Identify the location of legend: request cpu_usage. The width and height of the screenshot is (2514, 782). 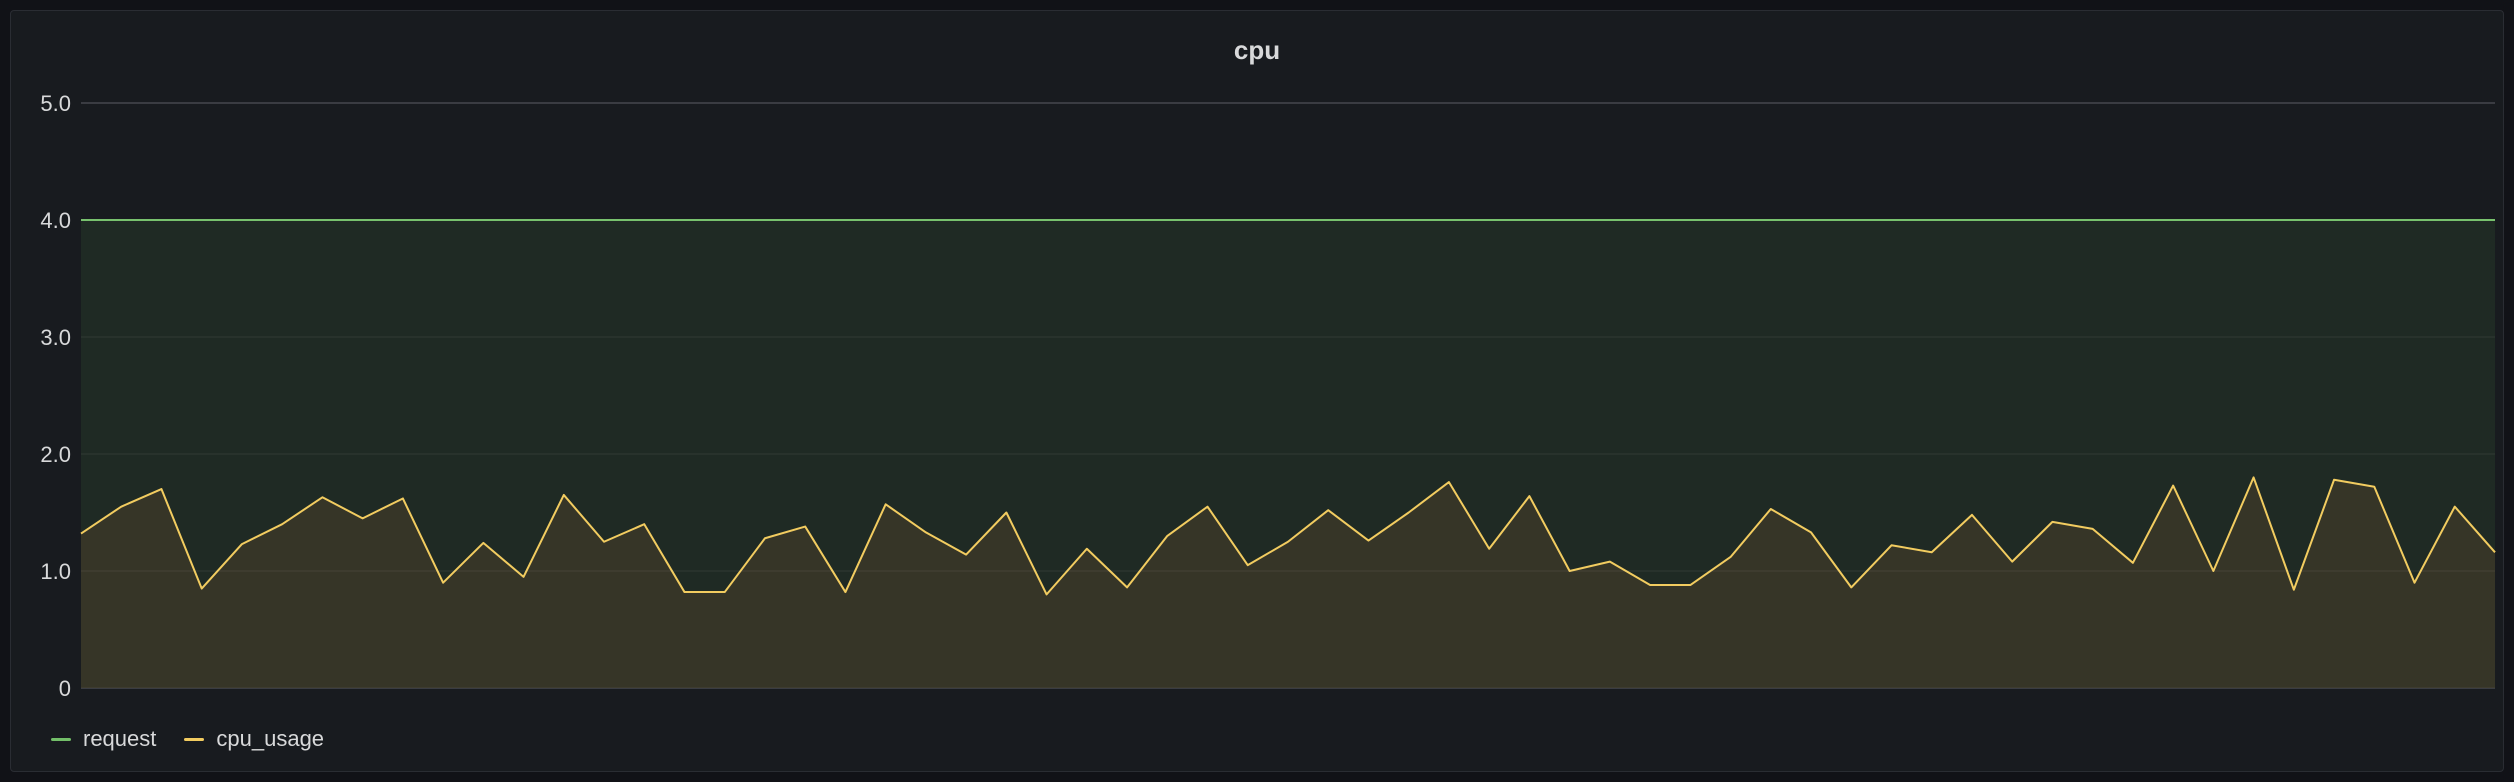
(187, 739).